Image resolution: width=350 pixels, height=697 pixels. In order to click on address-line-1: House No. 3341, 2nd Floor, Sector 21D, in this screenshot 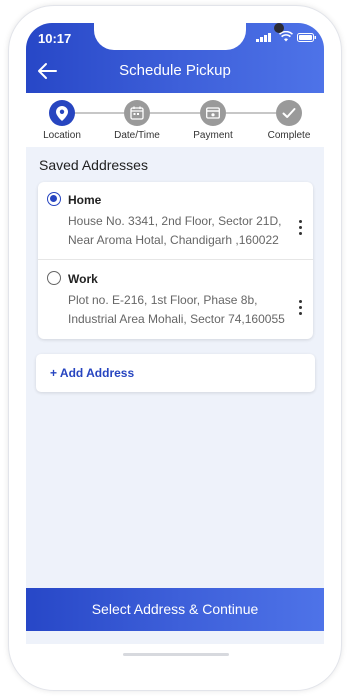, I will do `click(175, 221)`.